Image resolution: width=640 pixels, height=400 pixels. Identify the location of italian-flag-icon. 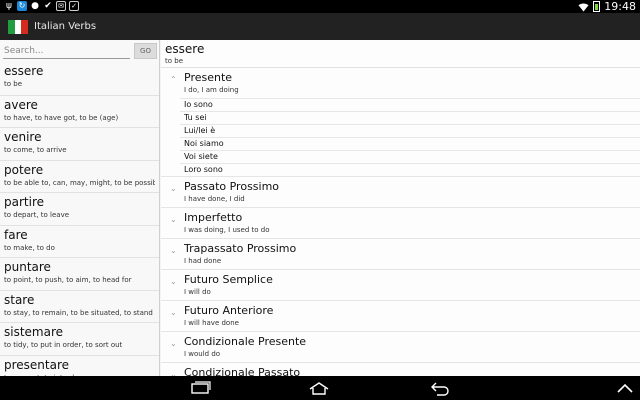
(18, 26).